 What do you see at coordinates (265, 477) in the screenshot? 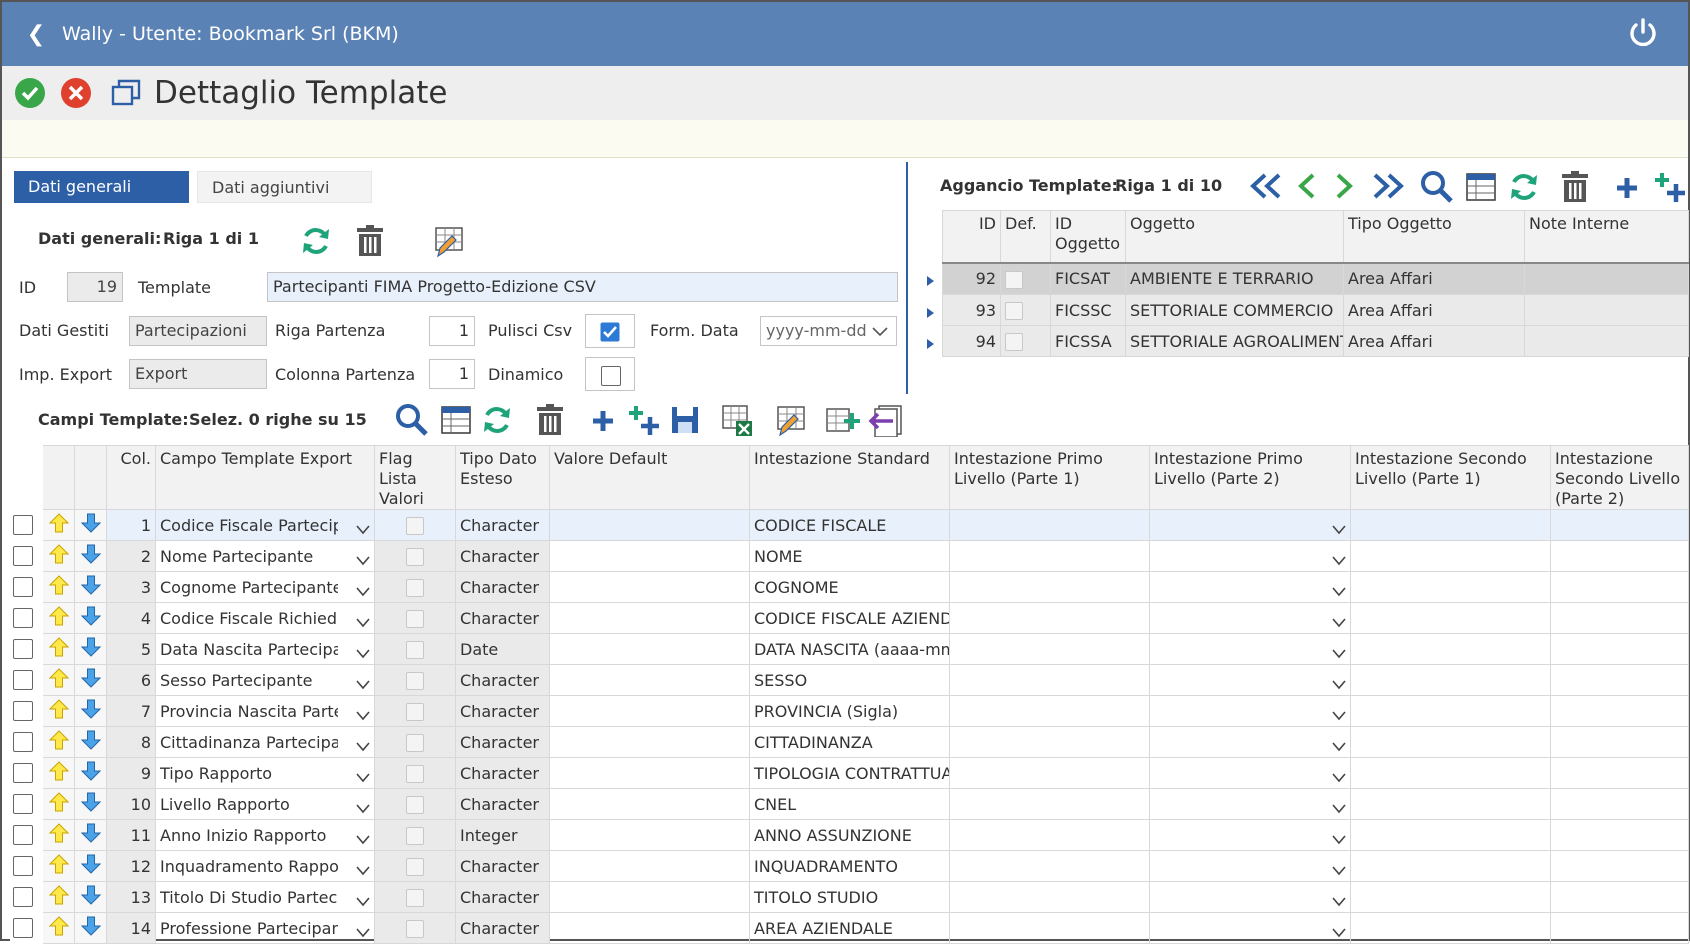
I see `col-header-campo: Campo Template Export` at bounding box center [265, 477].